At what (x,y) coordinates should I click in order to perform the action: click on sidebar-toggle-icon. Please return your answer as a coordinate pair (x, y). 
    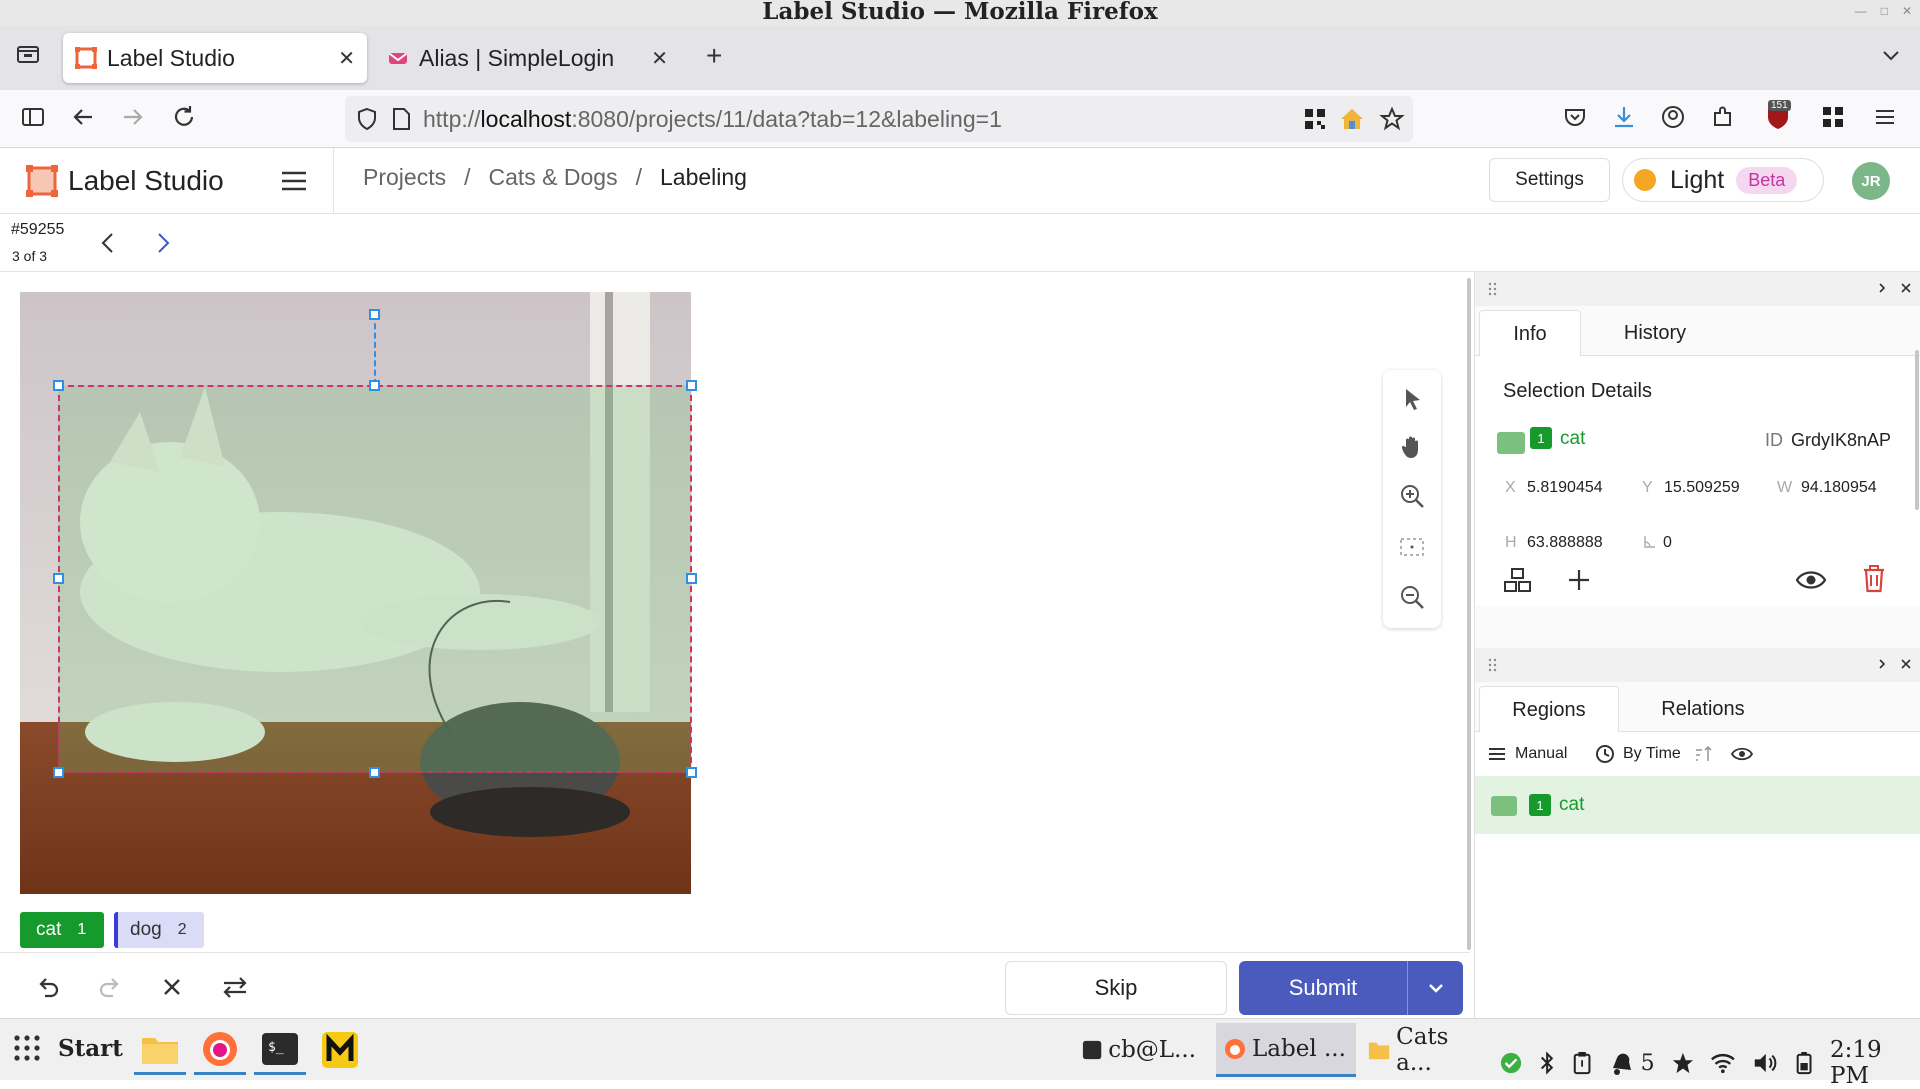
    Looking at the image, I should click on (35, 119).